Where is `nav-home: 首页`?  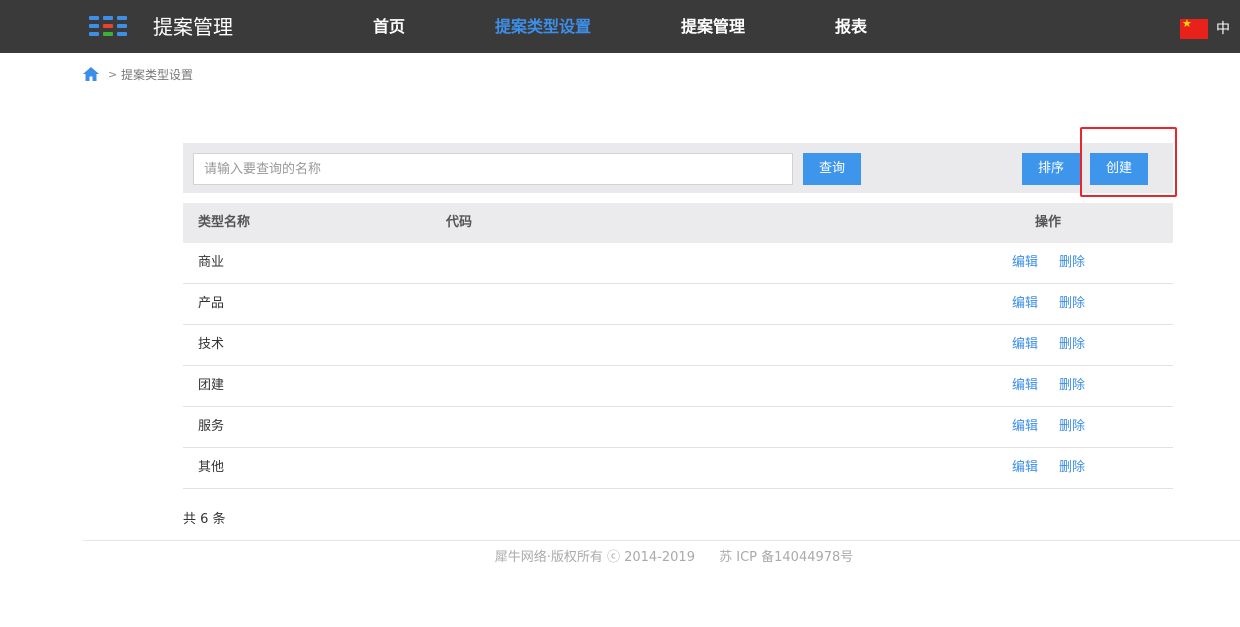
nav-home: 首页 is located at coordinates (389, 27).